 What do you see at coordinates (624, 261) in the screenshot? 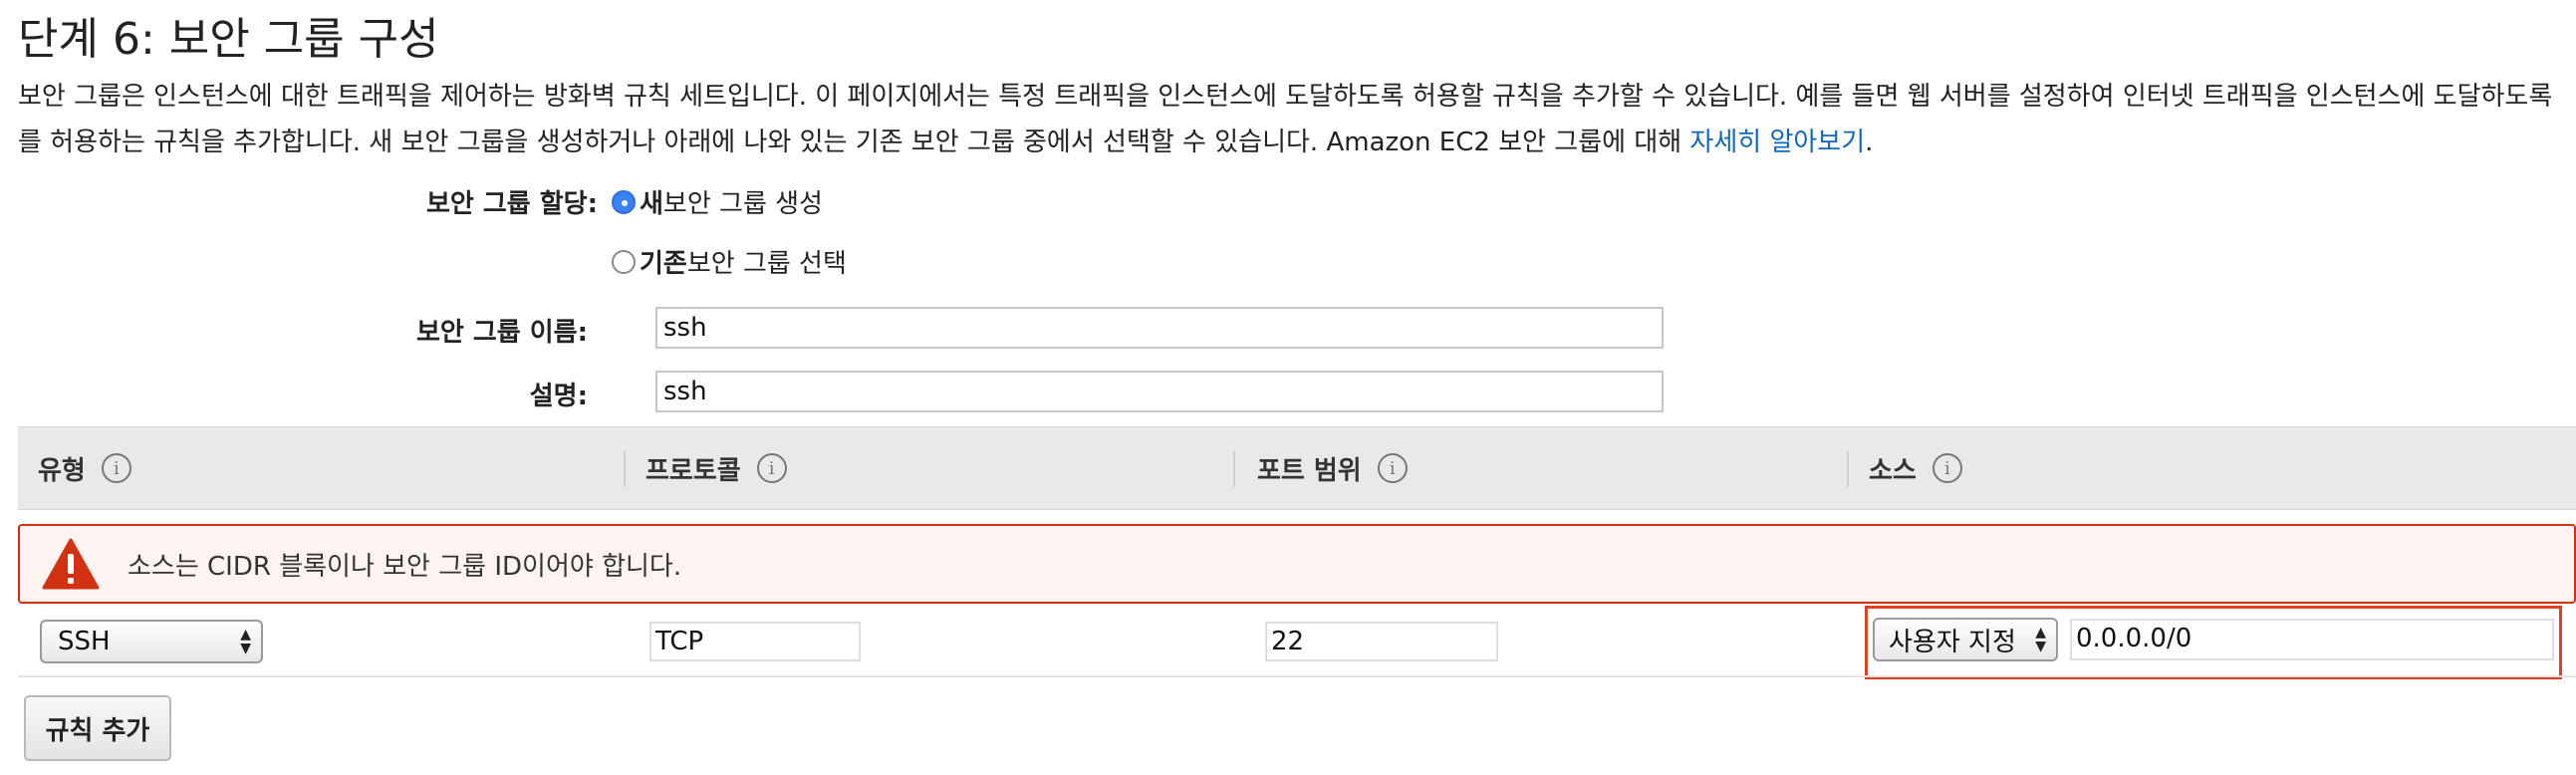
I see `radio-existing-button` at bounding box center [624, 261].